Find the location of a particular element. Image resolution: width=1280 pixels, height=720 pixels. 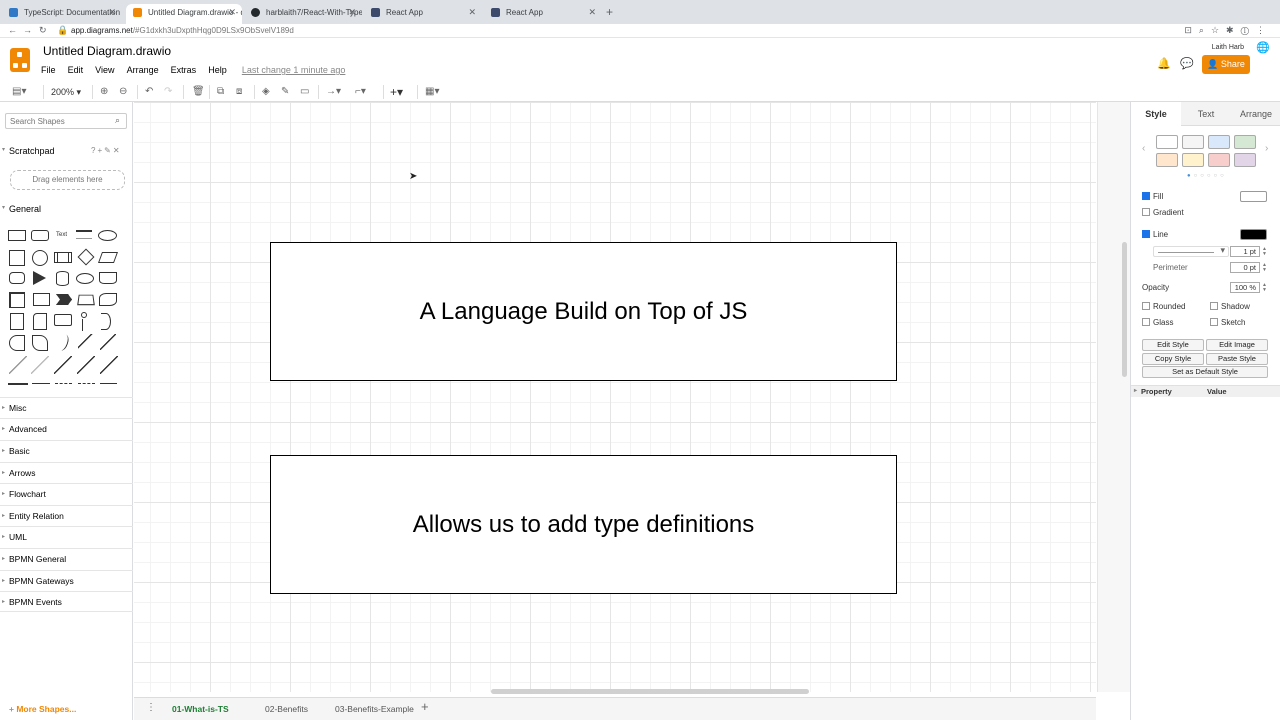

forward-icon: → is located at coordinates (27, 30).